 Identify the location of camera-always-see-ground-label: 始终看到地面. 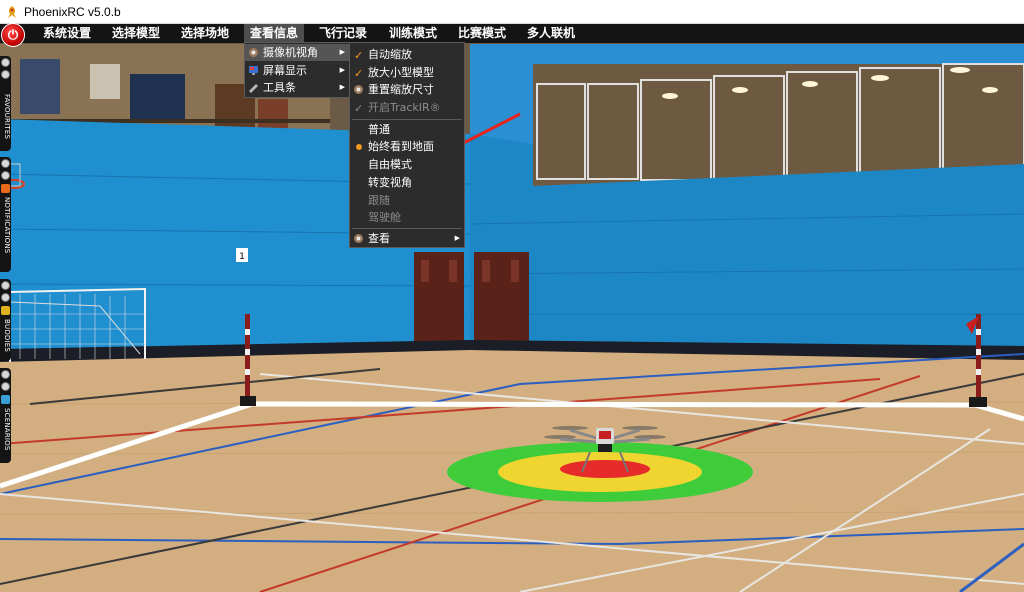
(401, 146).